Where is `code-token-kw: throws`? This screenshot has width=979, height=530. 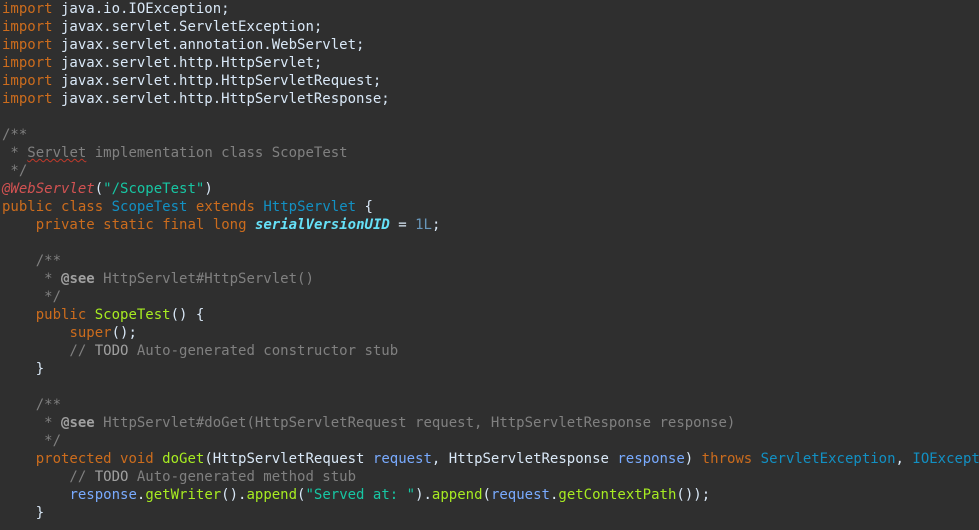 code-token-kw: throws is located at coordinates (727, 459).